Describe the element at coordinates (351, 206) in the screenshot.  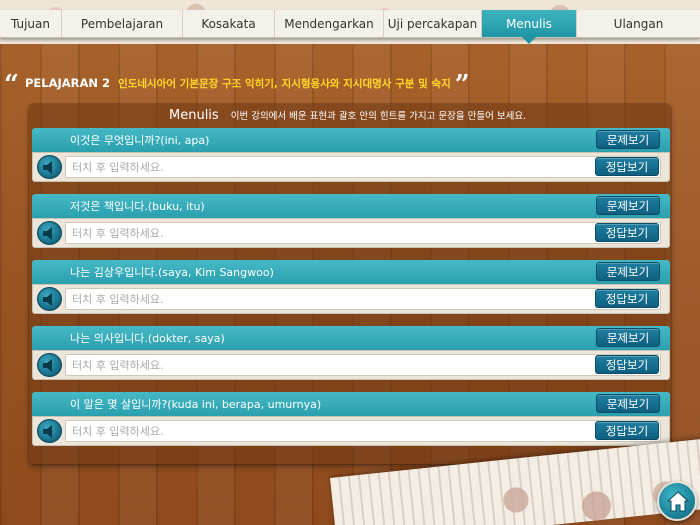
I see `question-bar: 저것은 책입니다.(buku, itu) 문제보기` at that location.